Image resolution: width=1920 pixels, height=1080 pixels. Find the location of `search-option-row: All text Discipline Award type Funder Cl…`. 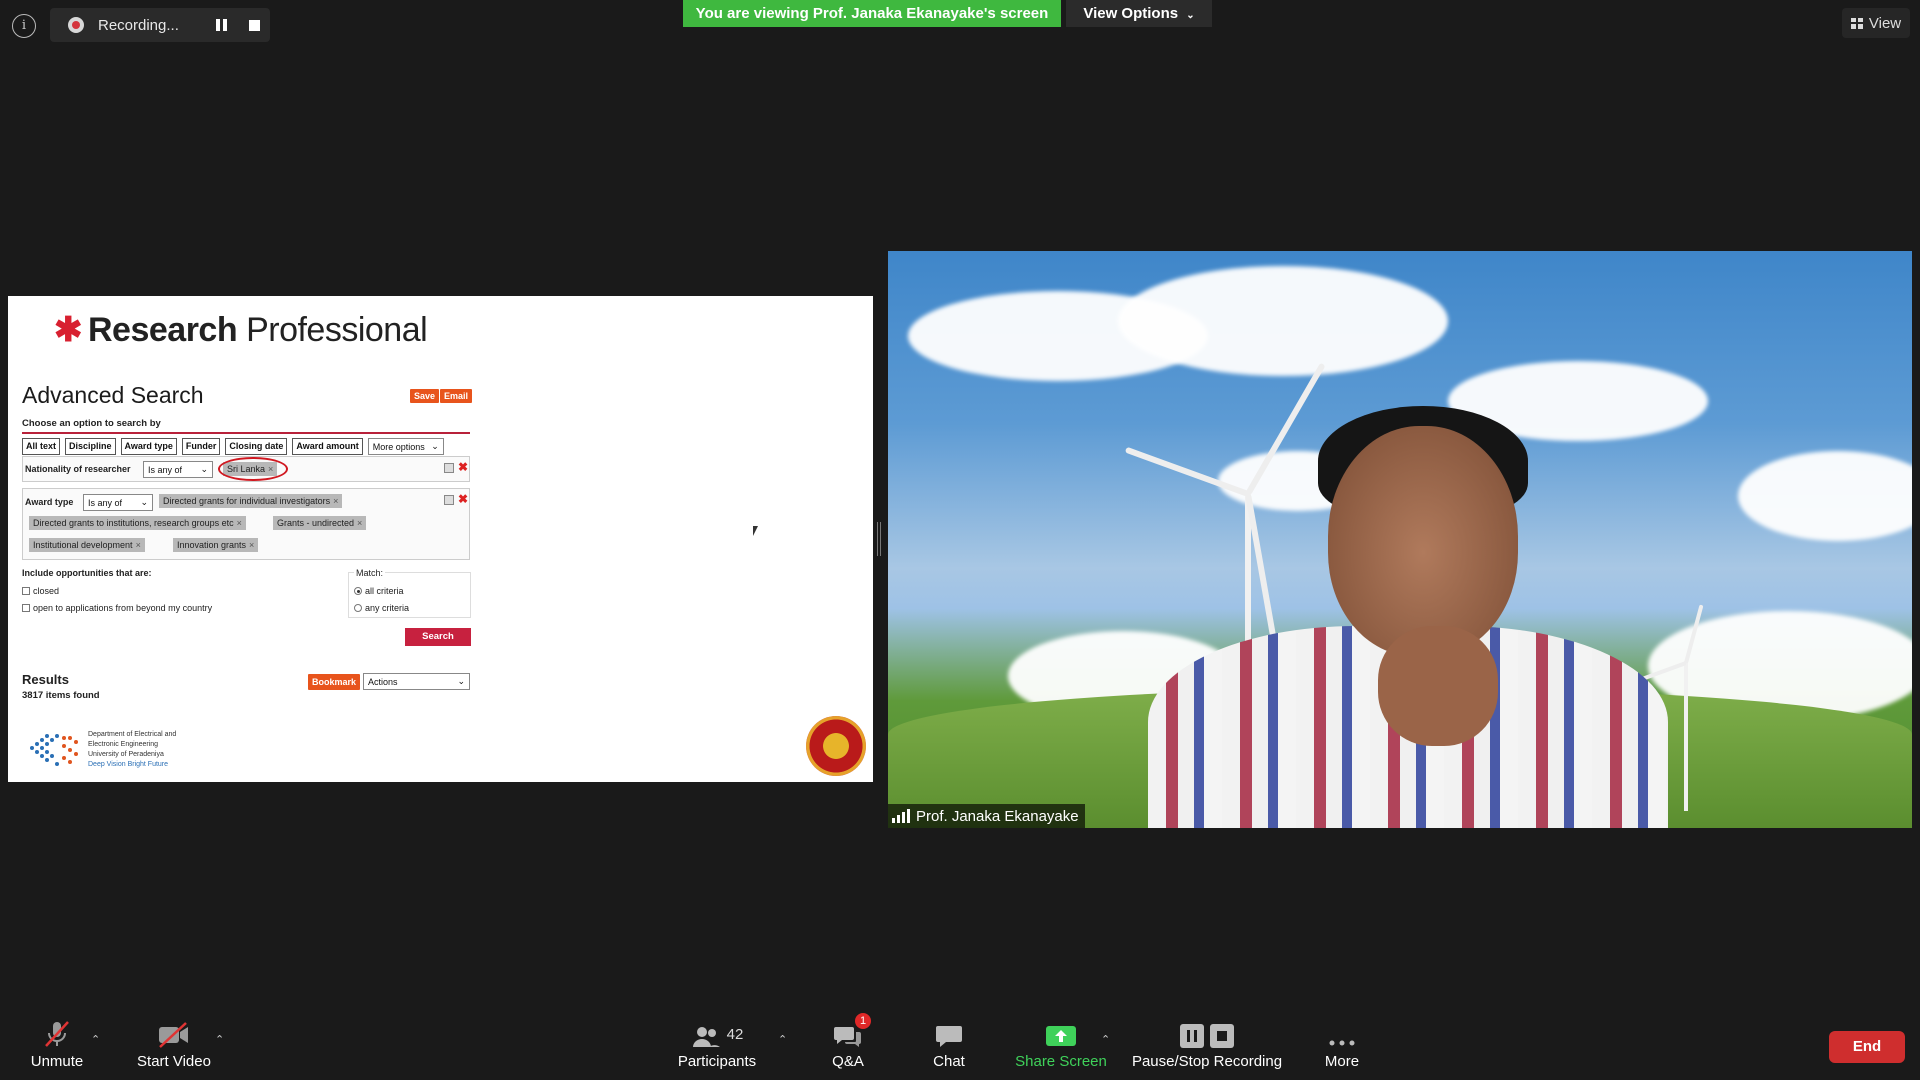

search-option-row: All text Discipline Award type Funder Cl… is located at coordinates (233, 446).